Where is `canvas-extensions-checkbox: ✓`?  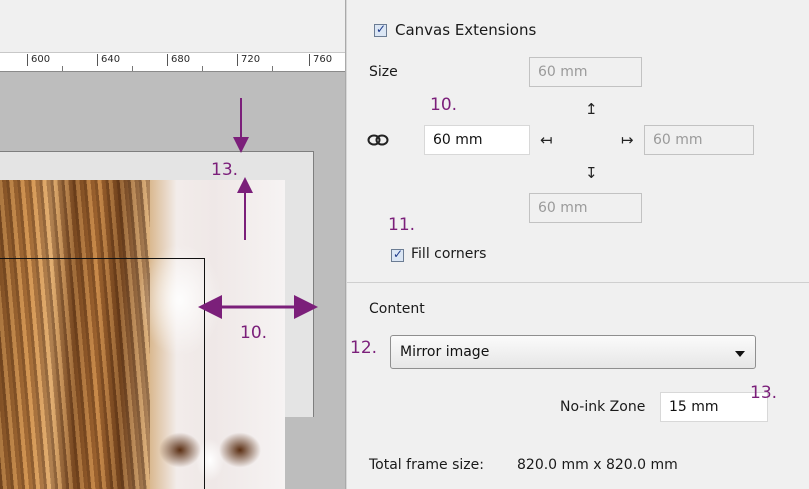 canvas-extensions-checkbox: ✓ is located at coordinates (380, 29).